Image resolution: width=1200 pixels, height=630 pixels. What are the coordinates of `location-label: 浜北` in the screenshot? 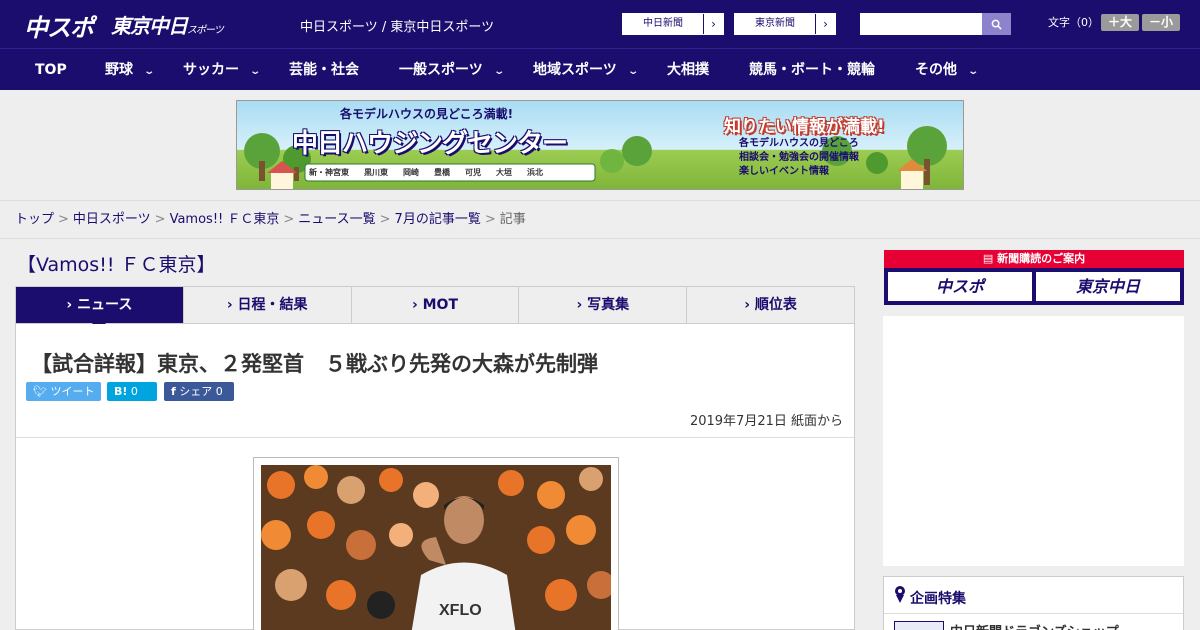 It's located at (535, 172).